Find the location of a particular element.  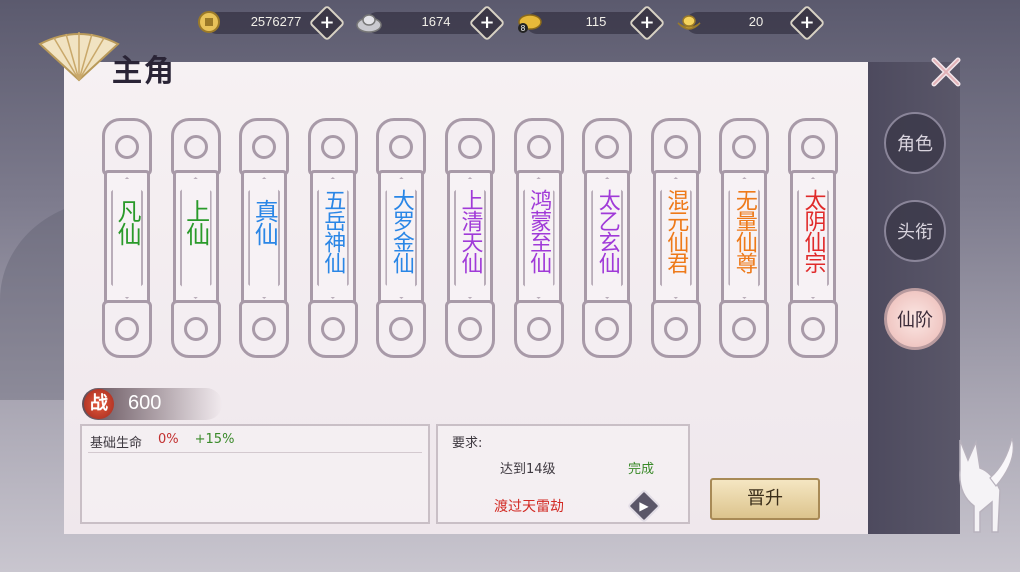

card-body: 鸿蒙至仙 is located at coordinates (538, 238).